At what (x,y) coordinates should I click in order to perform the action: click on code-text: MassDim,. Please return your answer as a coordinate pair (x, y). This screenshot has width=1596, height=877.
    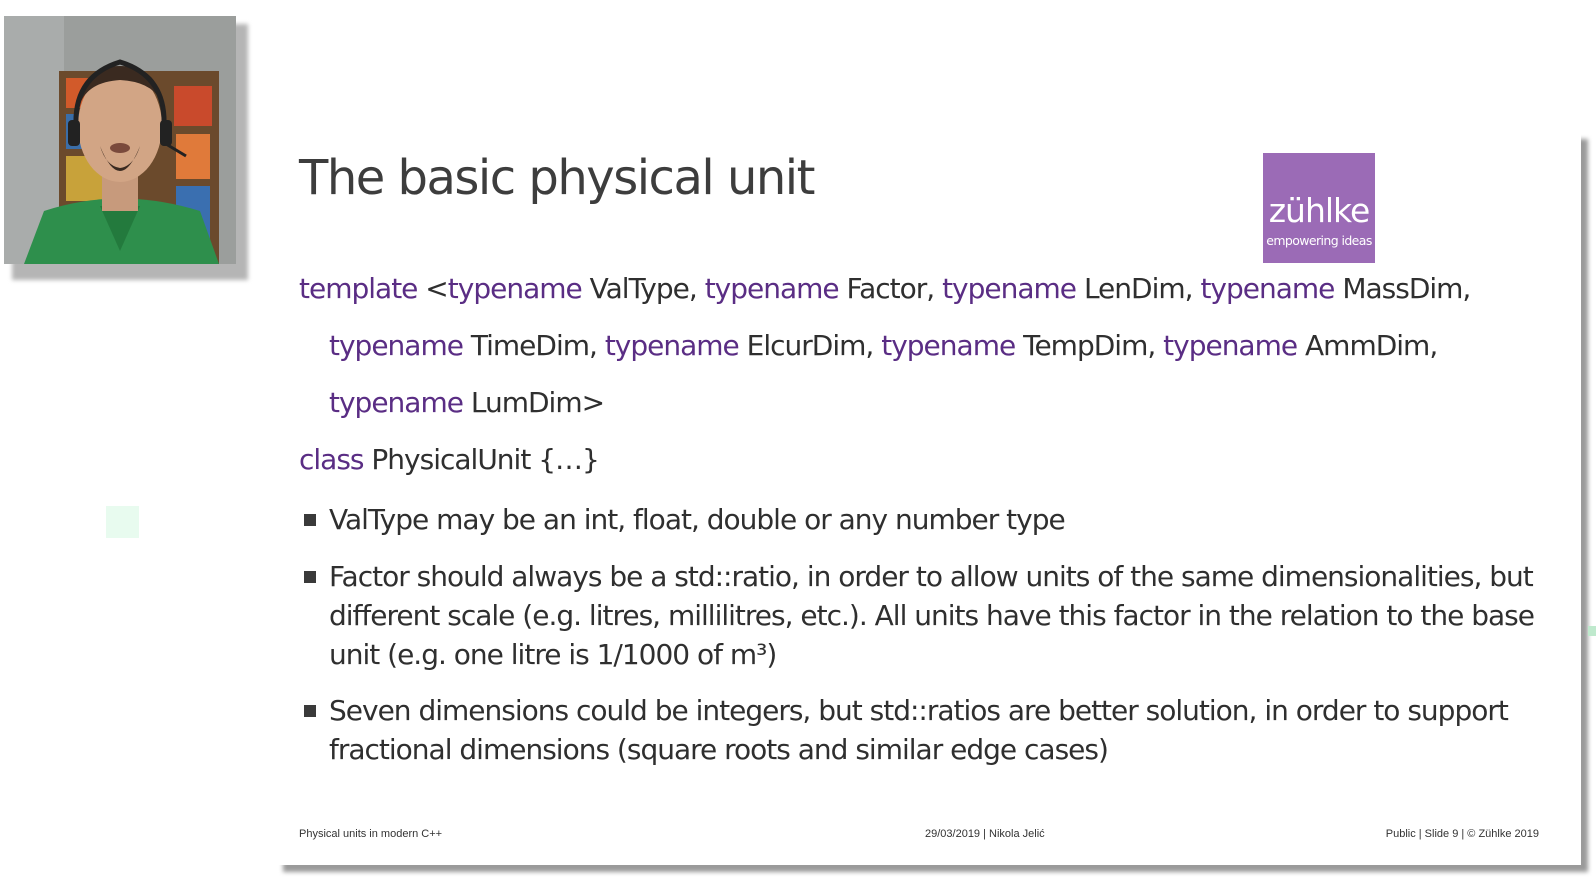
    Looking at the image, I should click on (1402, 288).